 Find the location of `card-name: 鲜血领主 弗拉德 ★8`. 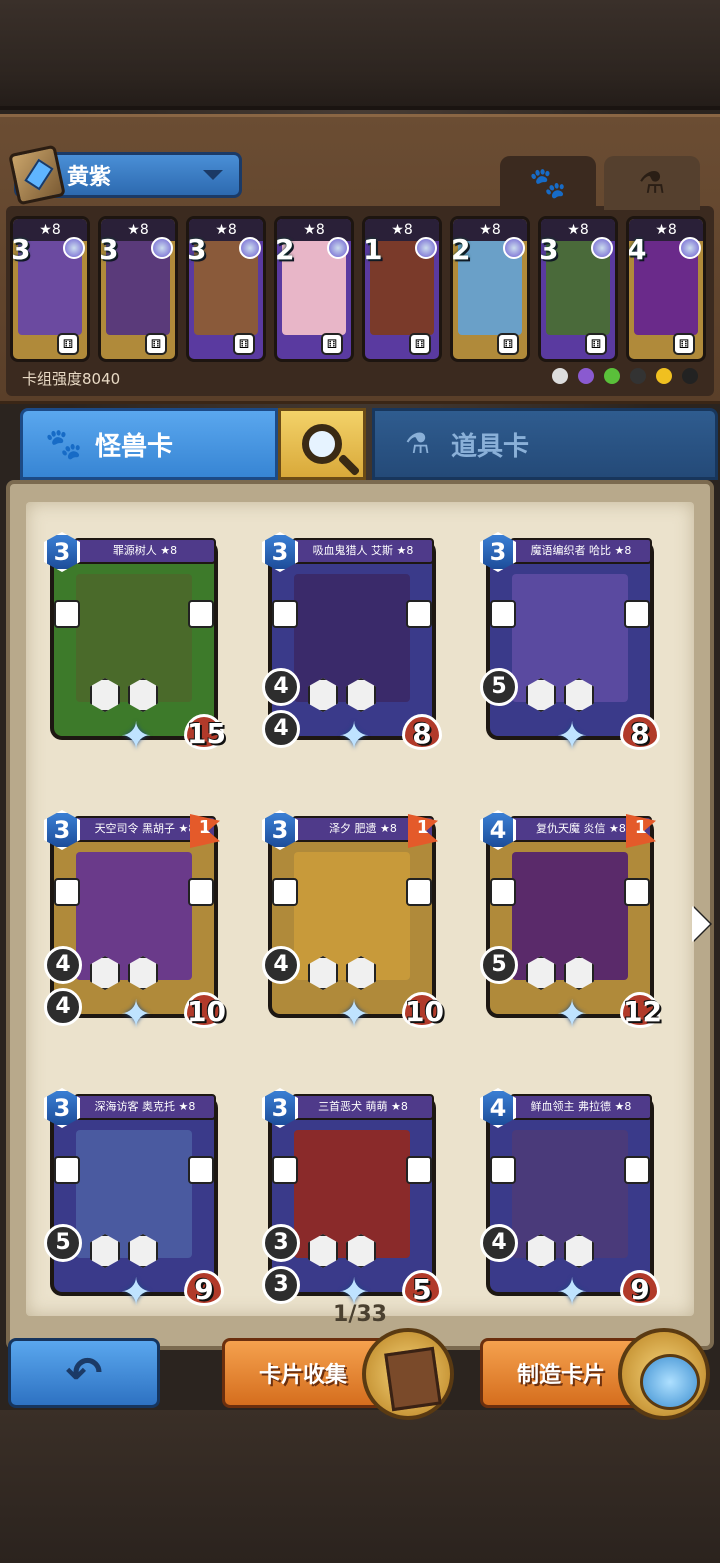

card-name: 鲜血领主 弗拉德 ★8 is located at coordinates (581, 1107).